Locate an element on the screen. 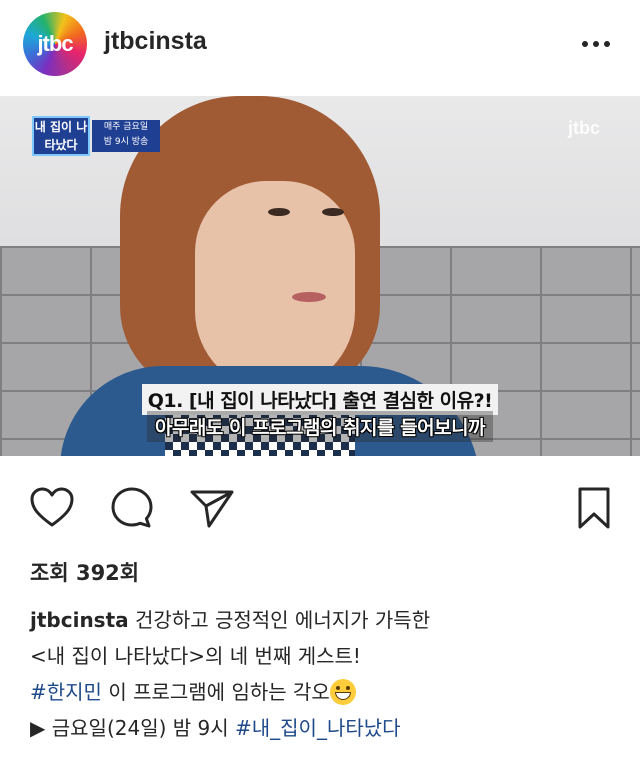 This screenshot has width=640, height=760. show-schedule-line2: 밤 9시 방송 is located at coordinates (126, 142).